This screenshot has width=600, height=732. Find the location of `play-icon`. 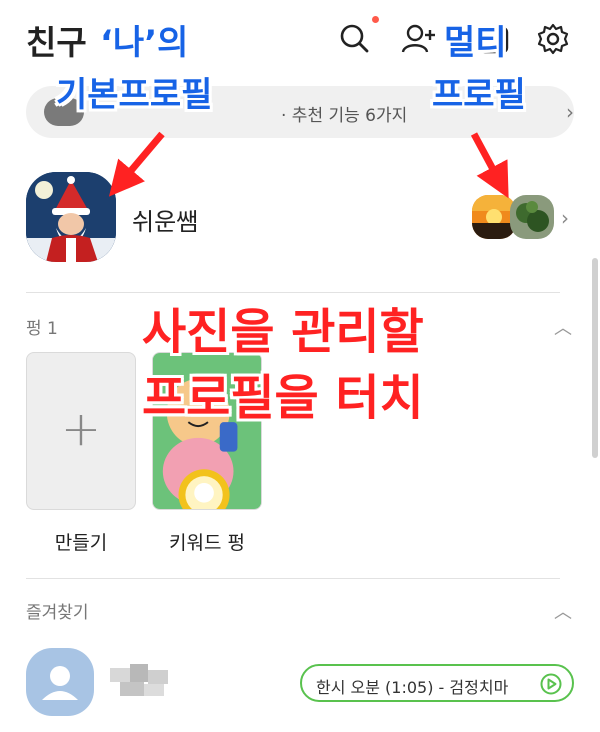

play-icon is located at coordinates (551, 684).